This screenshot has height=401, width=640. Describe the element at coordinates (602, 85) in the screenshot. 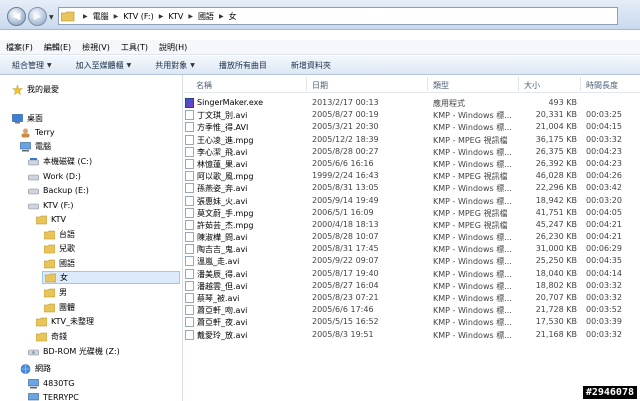

I see `column-header-length: 時間長度` at that location.